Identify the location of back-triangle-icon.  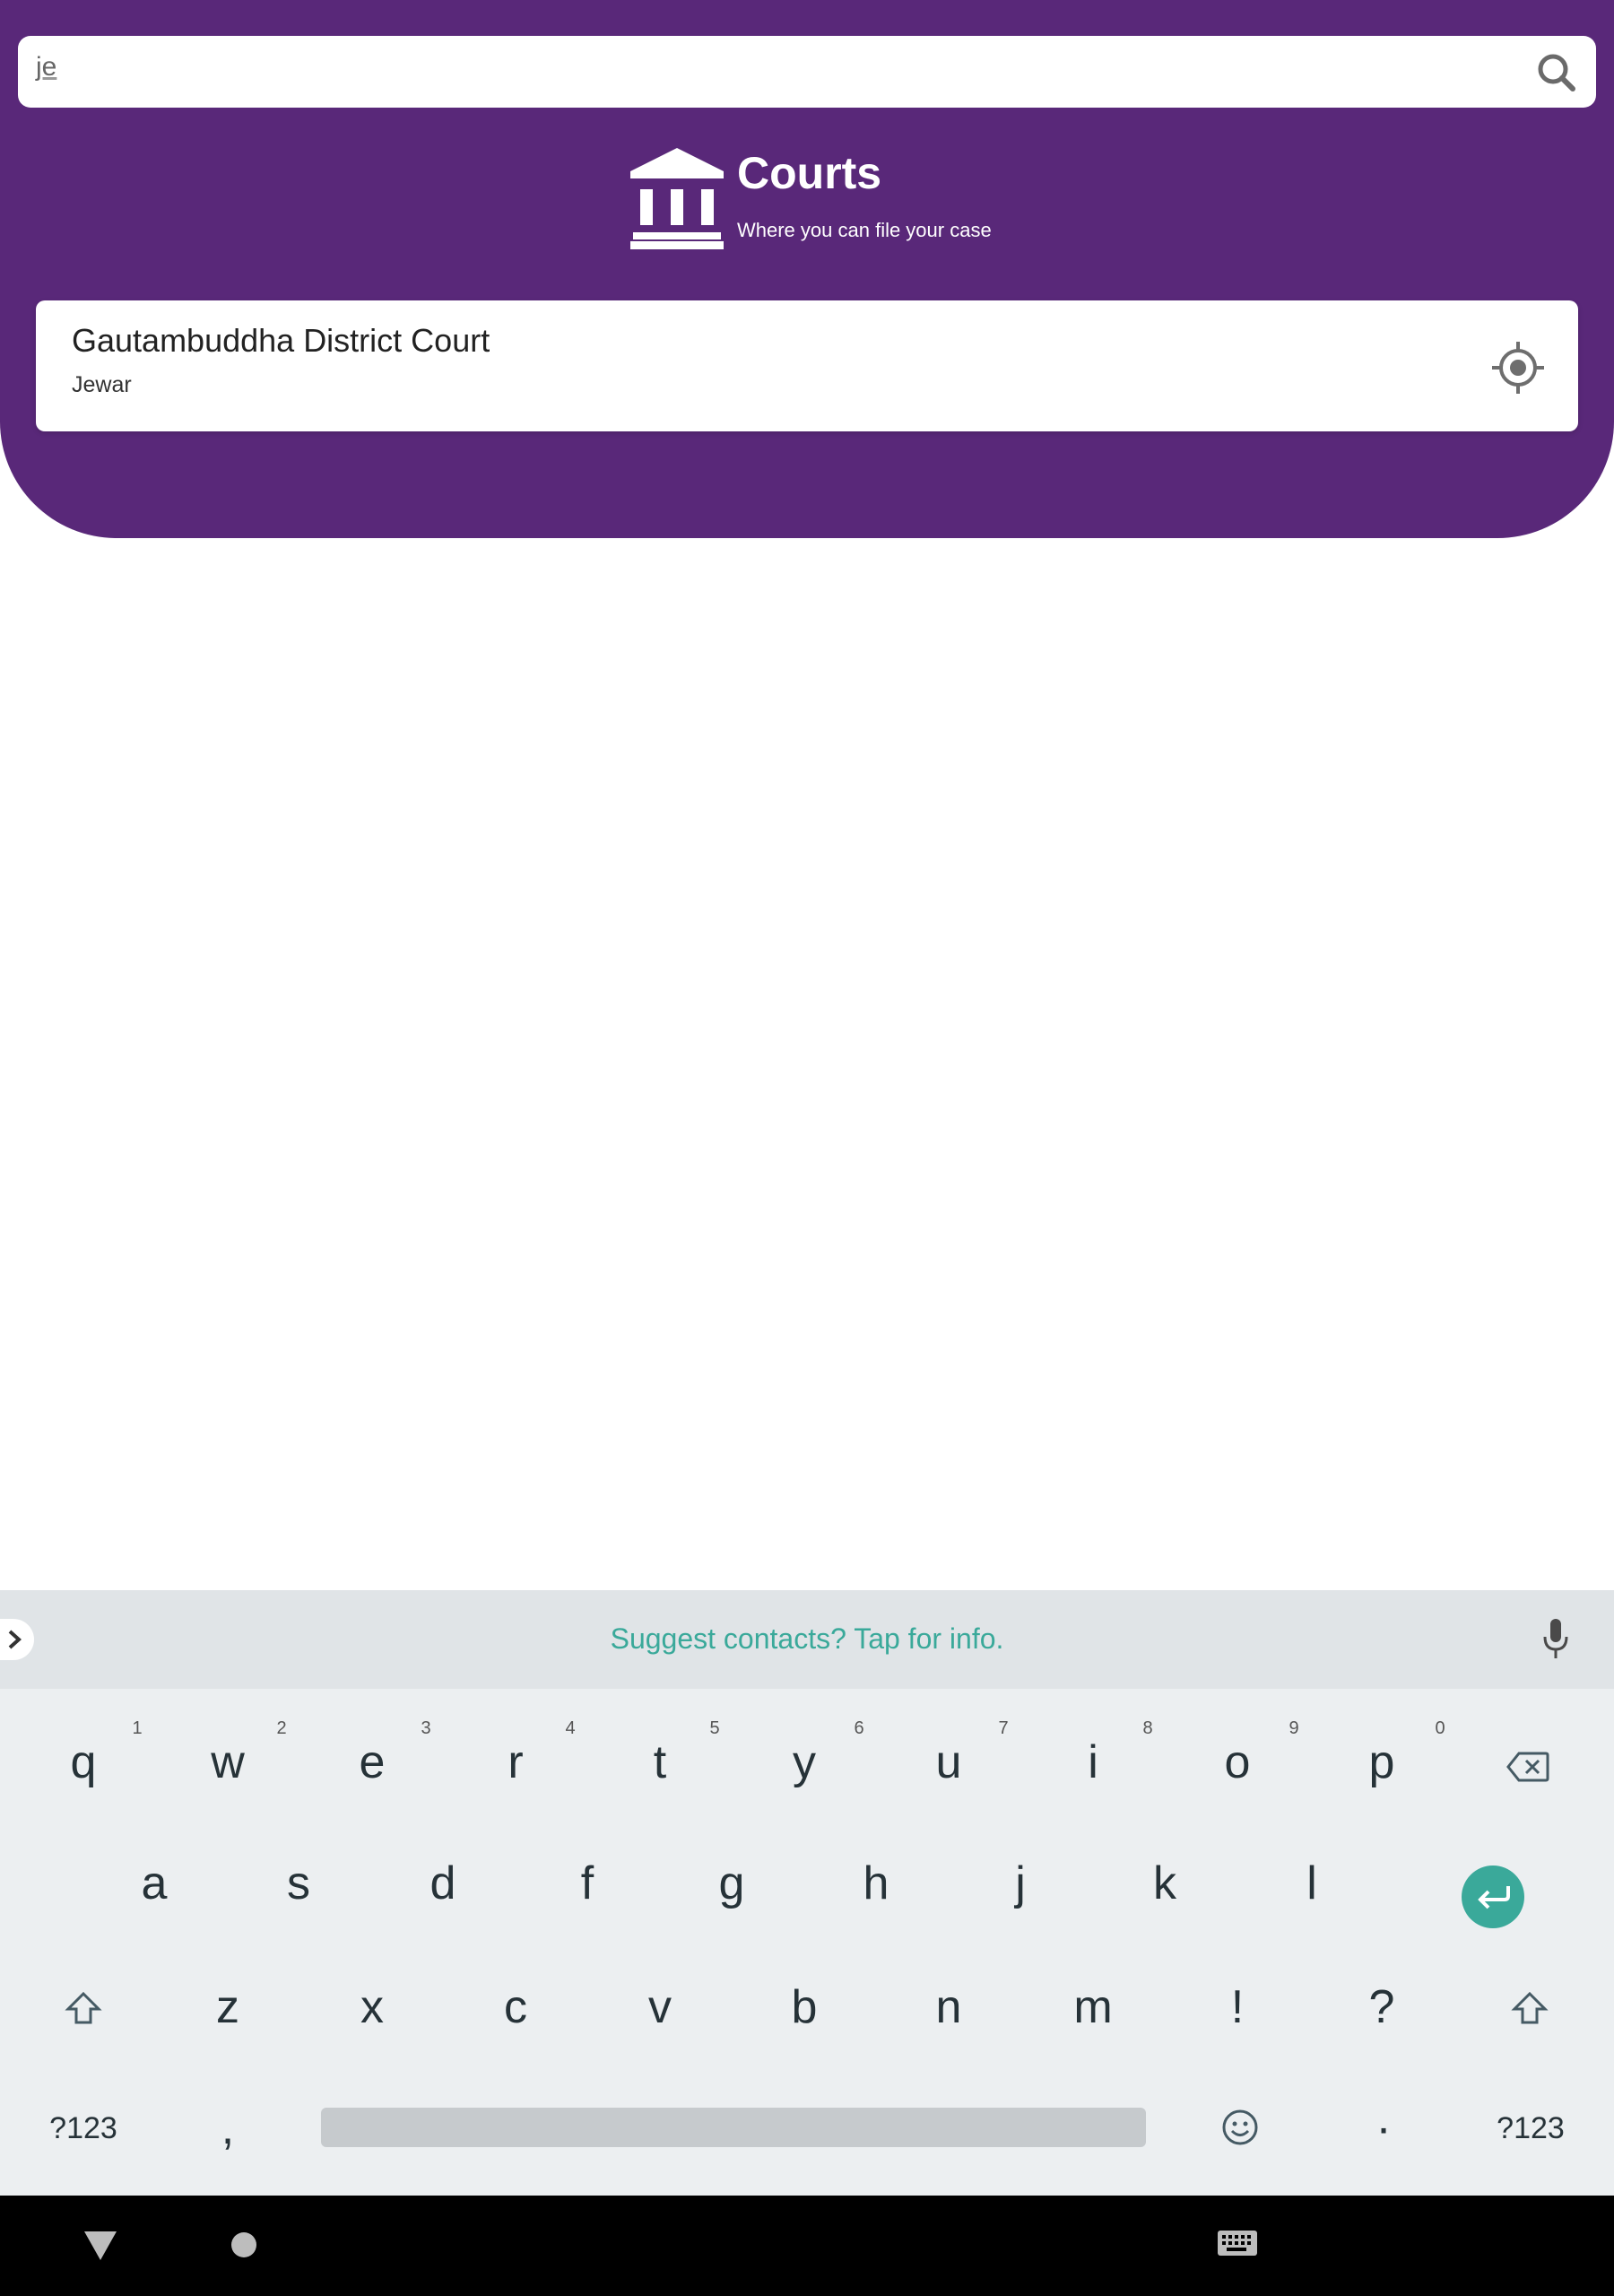
(100, 2245).